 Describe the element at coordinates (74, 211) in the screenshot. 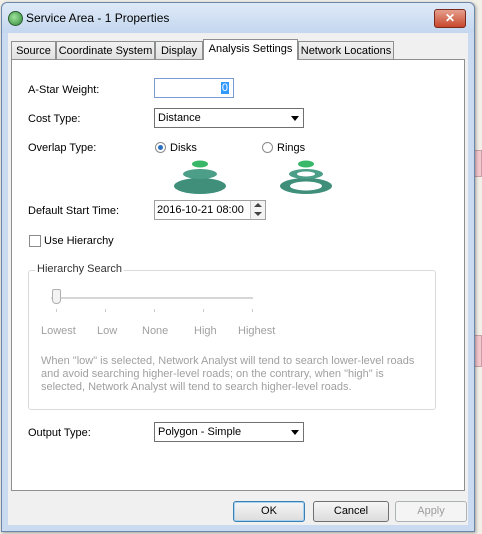

I see `start-time-label: Default Start Time:` at that location.